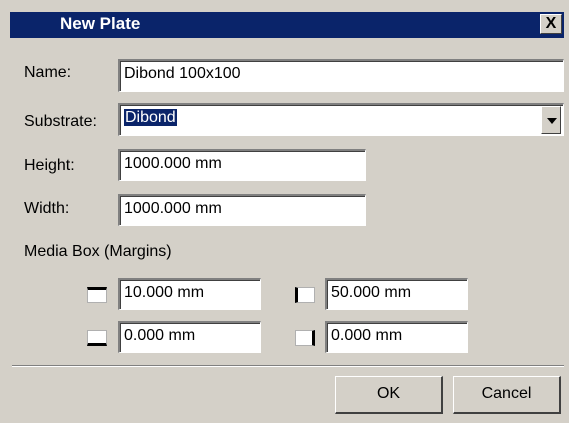  What do you see at coordinates (242, 165) in the screenshot?
I see `height-input: 1000.000 mm` at bounding box center [242, 165].